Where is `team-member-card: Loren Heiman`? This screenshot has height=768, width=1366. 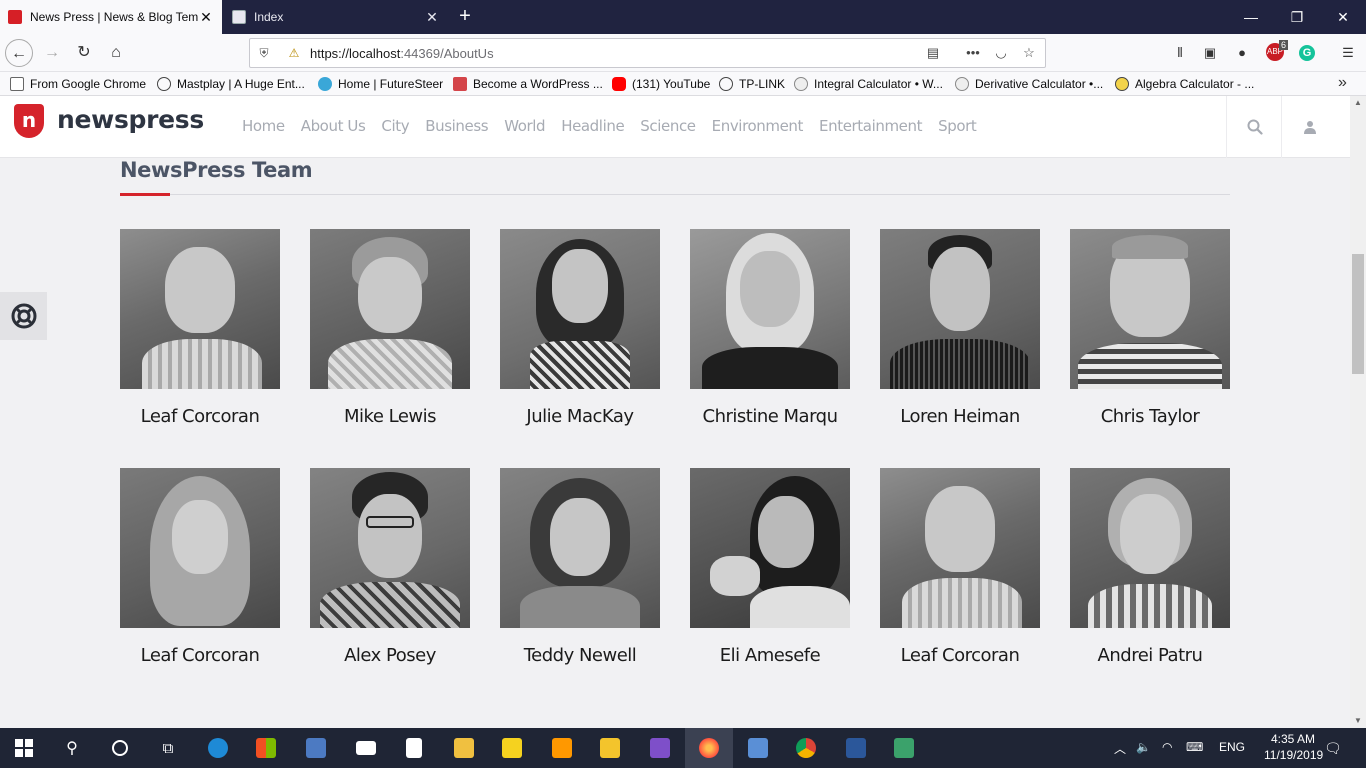
team-member-card: Loren Heiman is located at coordinates (960, 328).